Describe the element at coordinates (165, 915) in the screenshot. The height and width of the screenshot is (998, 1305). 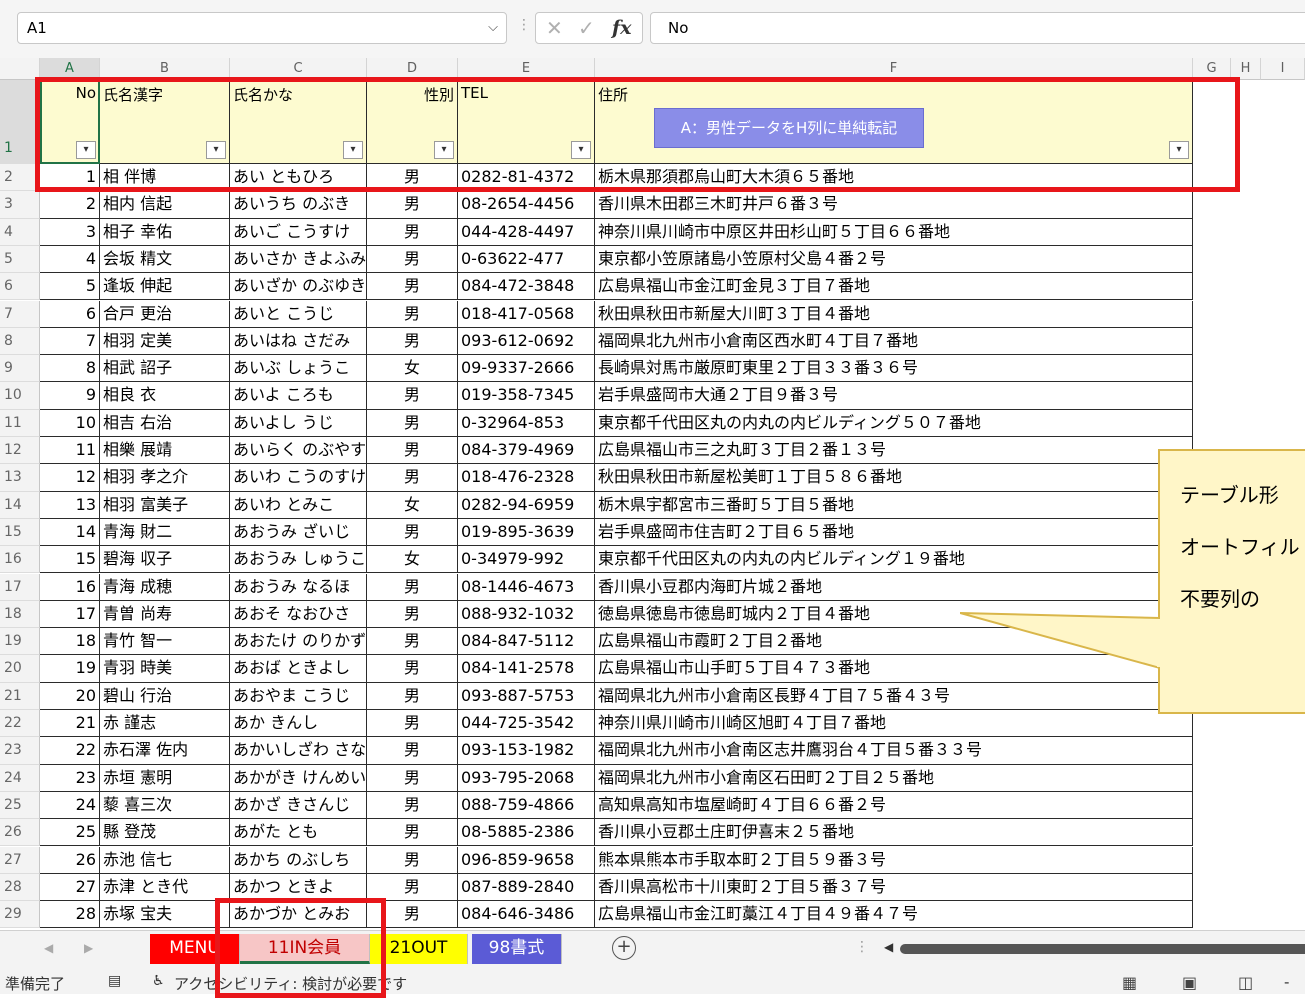
I see `cell-kanji: 赤塚 宝夫` at that location.